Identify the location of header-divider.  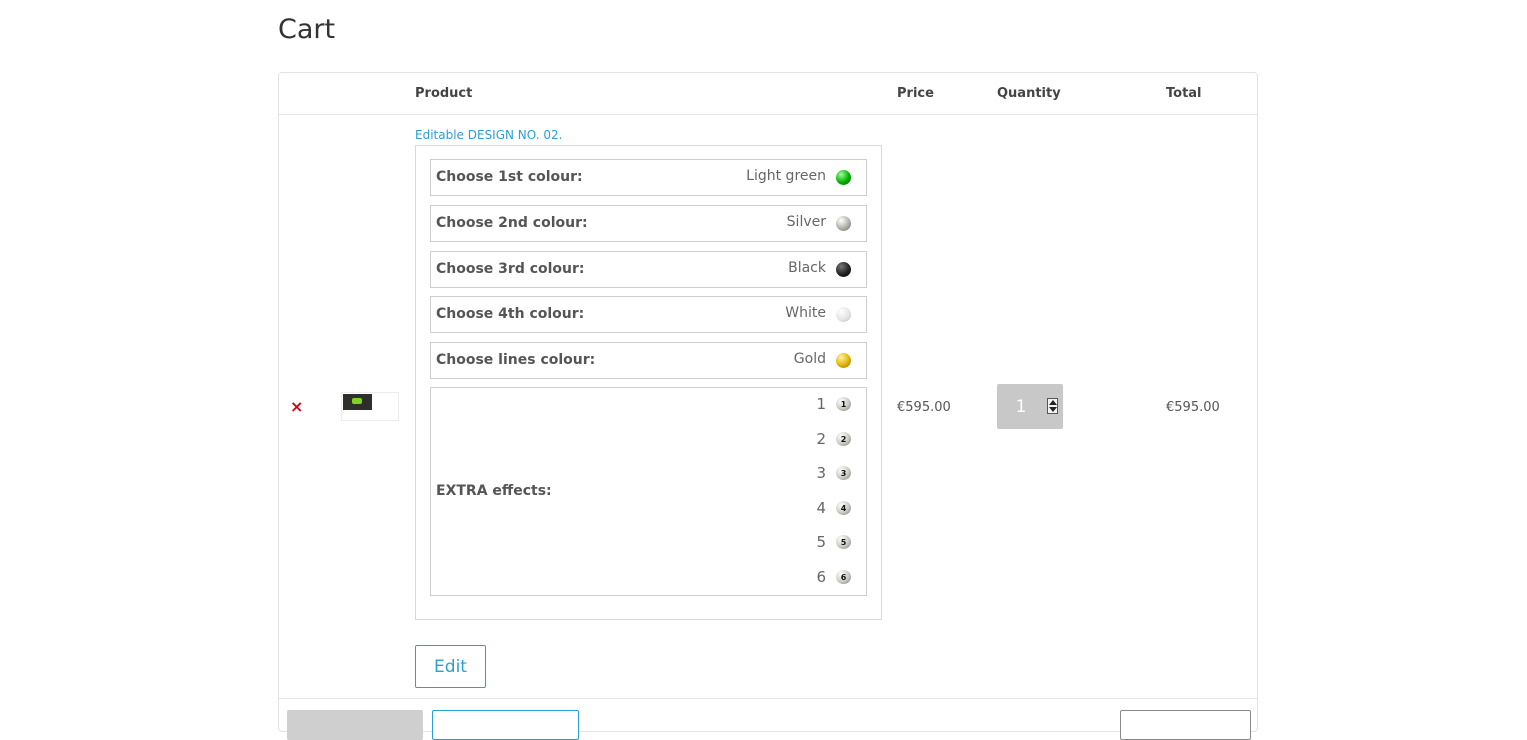
(768, 114).